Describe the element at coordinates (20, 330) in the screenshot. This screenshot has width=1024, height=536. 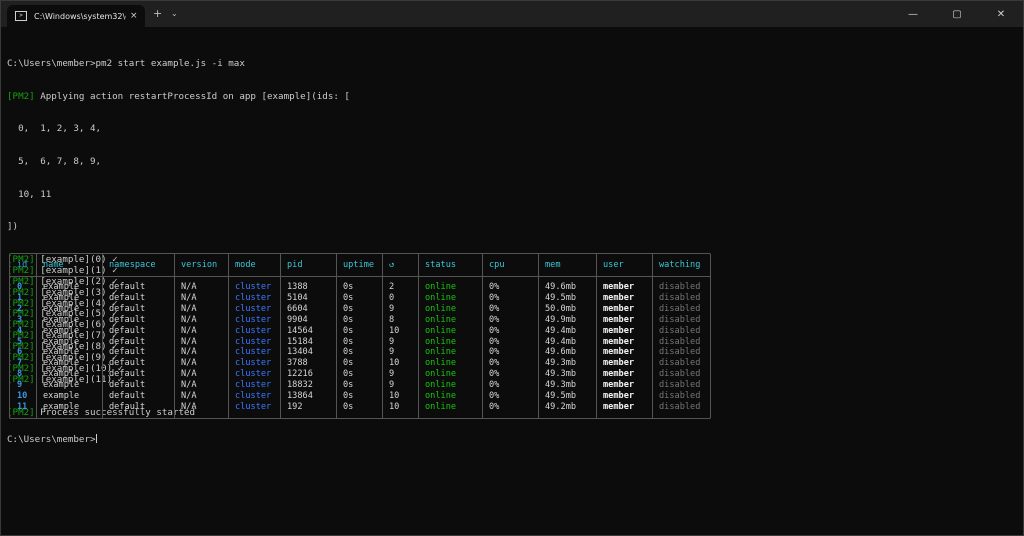
I see `table-cell-id: 4` at that location.